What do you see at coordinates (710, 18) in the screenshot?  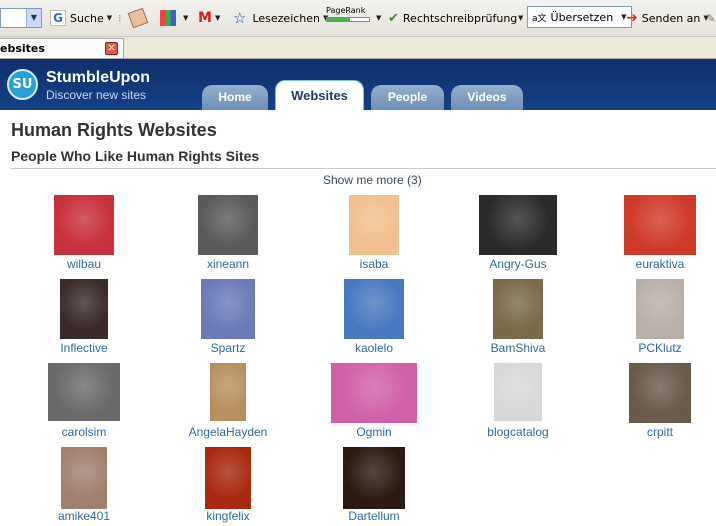 I see `pencil-icon: ✎` at bounding box center [710, 18].